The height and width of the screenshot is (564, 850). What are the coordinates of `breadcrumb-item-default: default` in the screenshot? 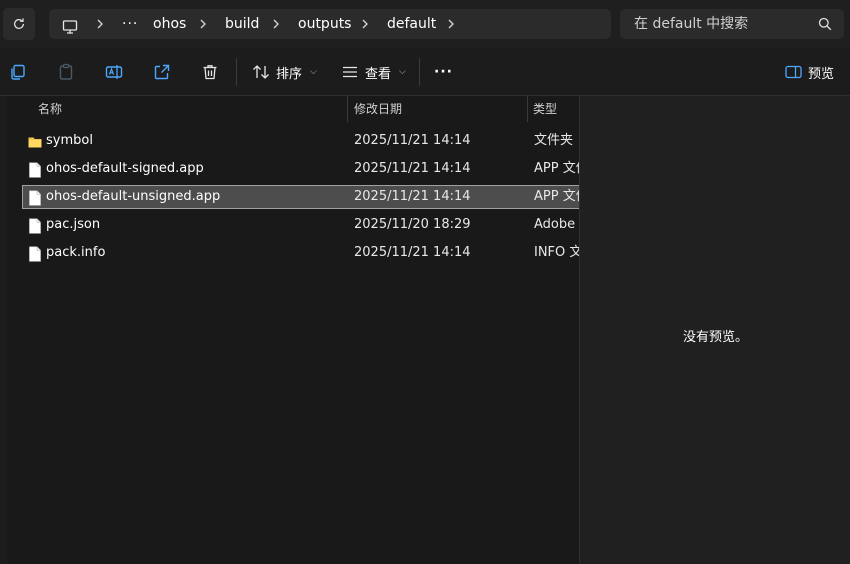 It's located at (411, 24).